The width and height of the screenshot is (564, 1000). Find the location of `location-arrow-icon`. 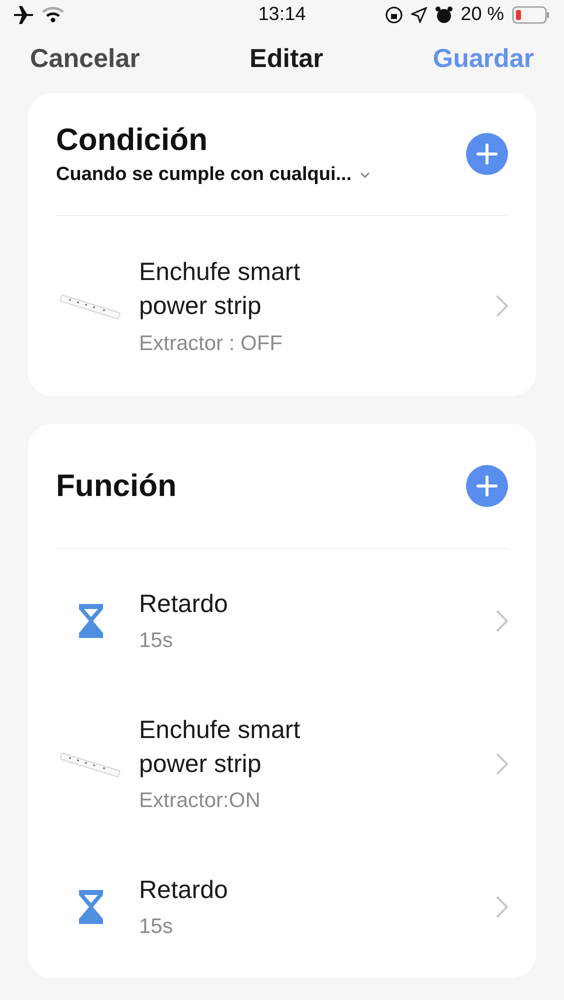

location-arrow-icon is located at coordinates (418, 14).